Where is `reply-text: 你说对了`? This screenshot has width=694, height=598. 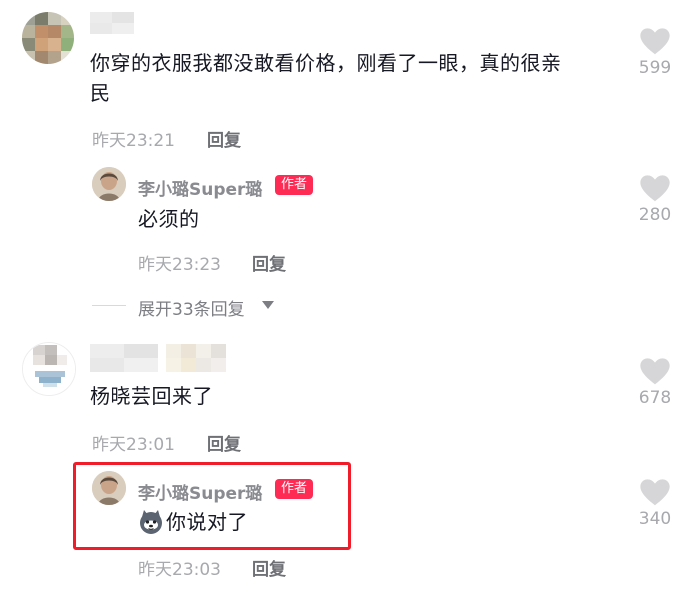 reply-text: 你说对了 is located at coordinates (207, 522).